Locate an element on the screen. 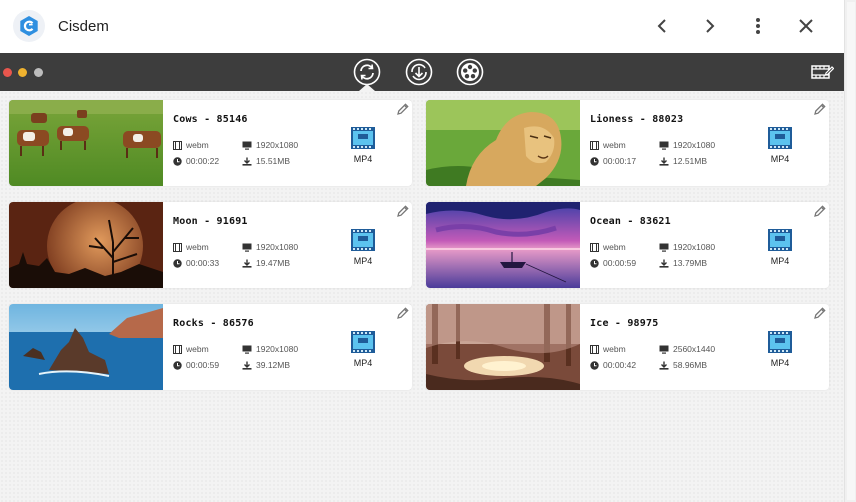 Image resolution: width=856 pixels, height=502 pixels. dvd-icon is located at coordinates (470, 72).